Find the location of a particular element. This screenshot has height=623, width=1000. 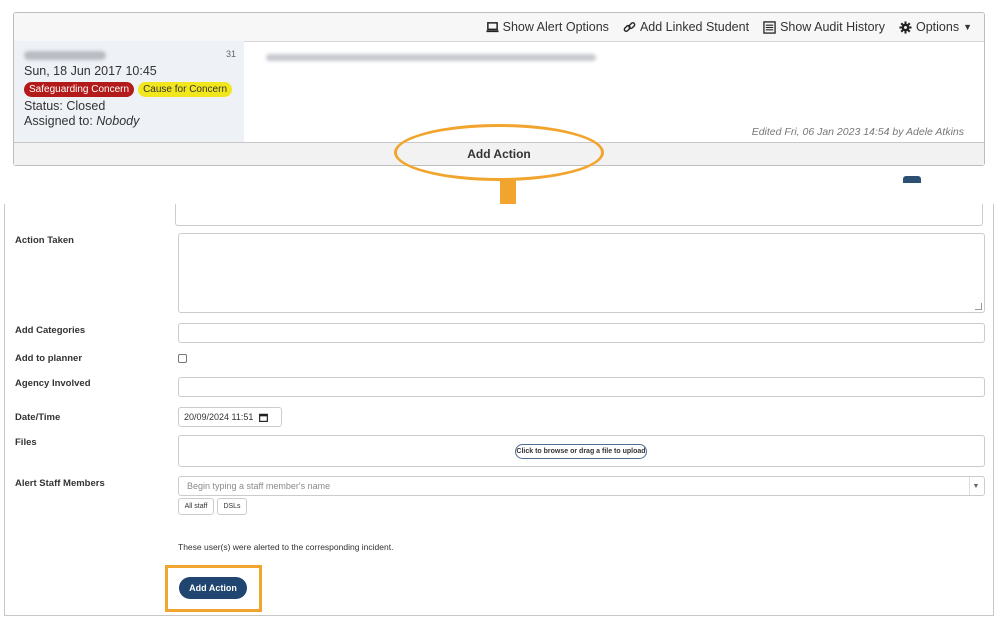

incident-description-redacted is located at coordinates (431, 57).